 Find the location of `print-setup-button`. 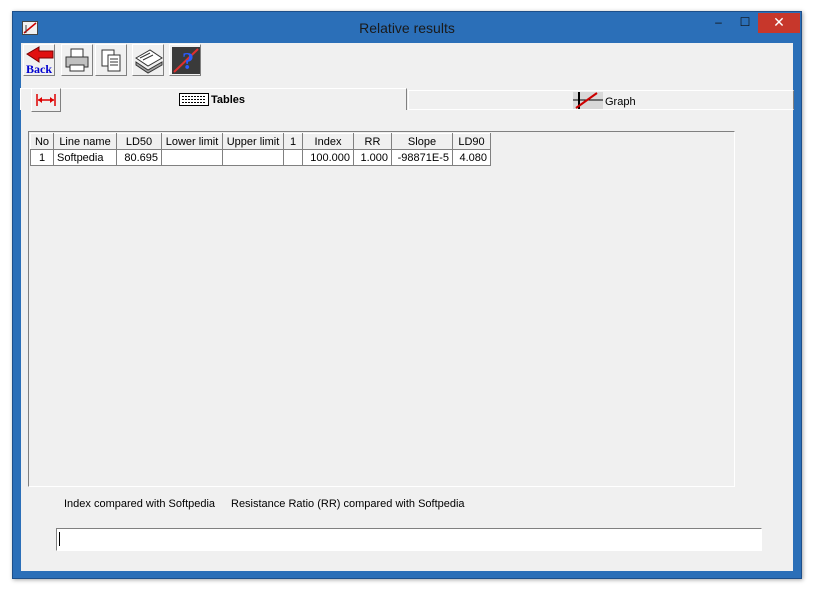

print-setup-button is located at coordinates (148, 60).